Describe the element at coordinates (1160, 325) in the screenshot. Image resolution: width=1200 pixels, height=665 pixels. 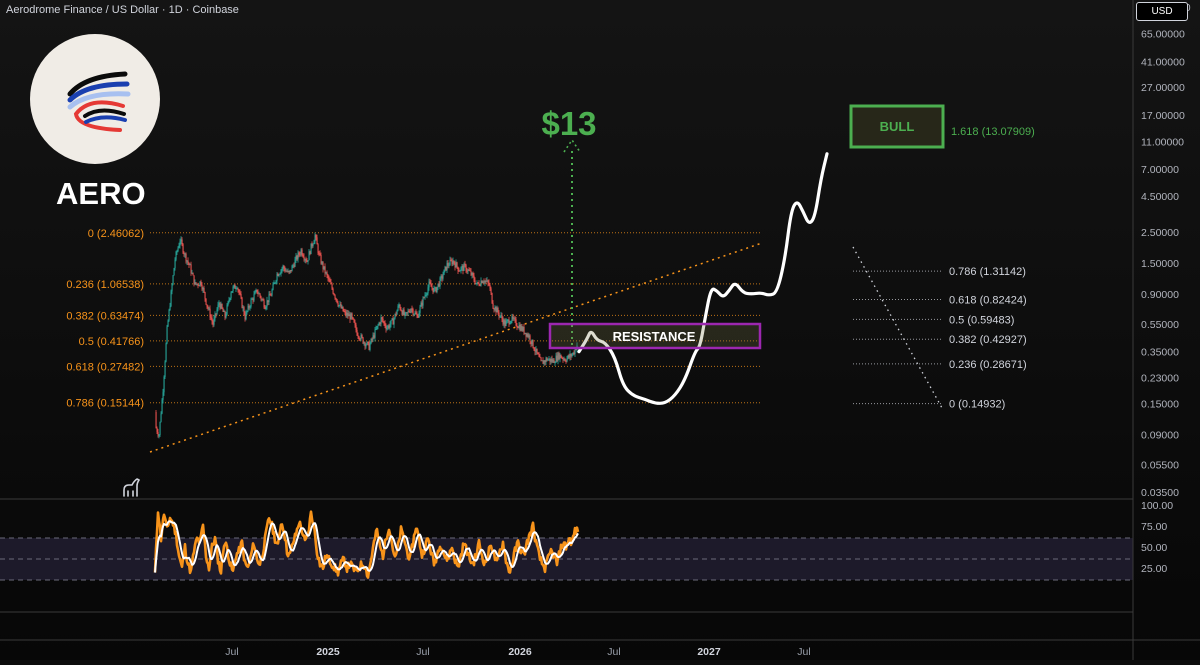
I see `price-tick-11: 0.55000` at that location.